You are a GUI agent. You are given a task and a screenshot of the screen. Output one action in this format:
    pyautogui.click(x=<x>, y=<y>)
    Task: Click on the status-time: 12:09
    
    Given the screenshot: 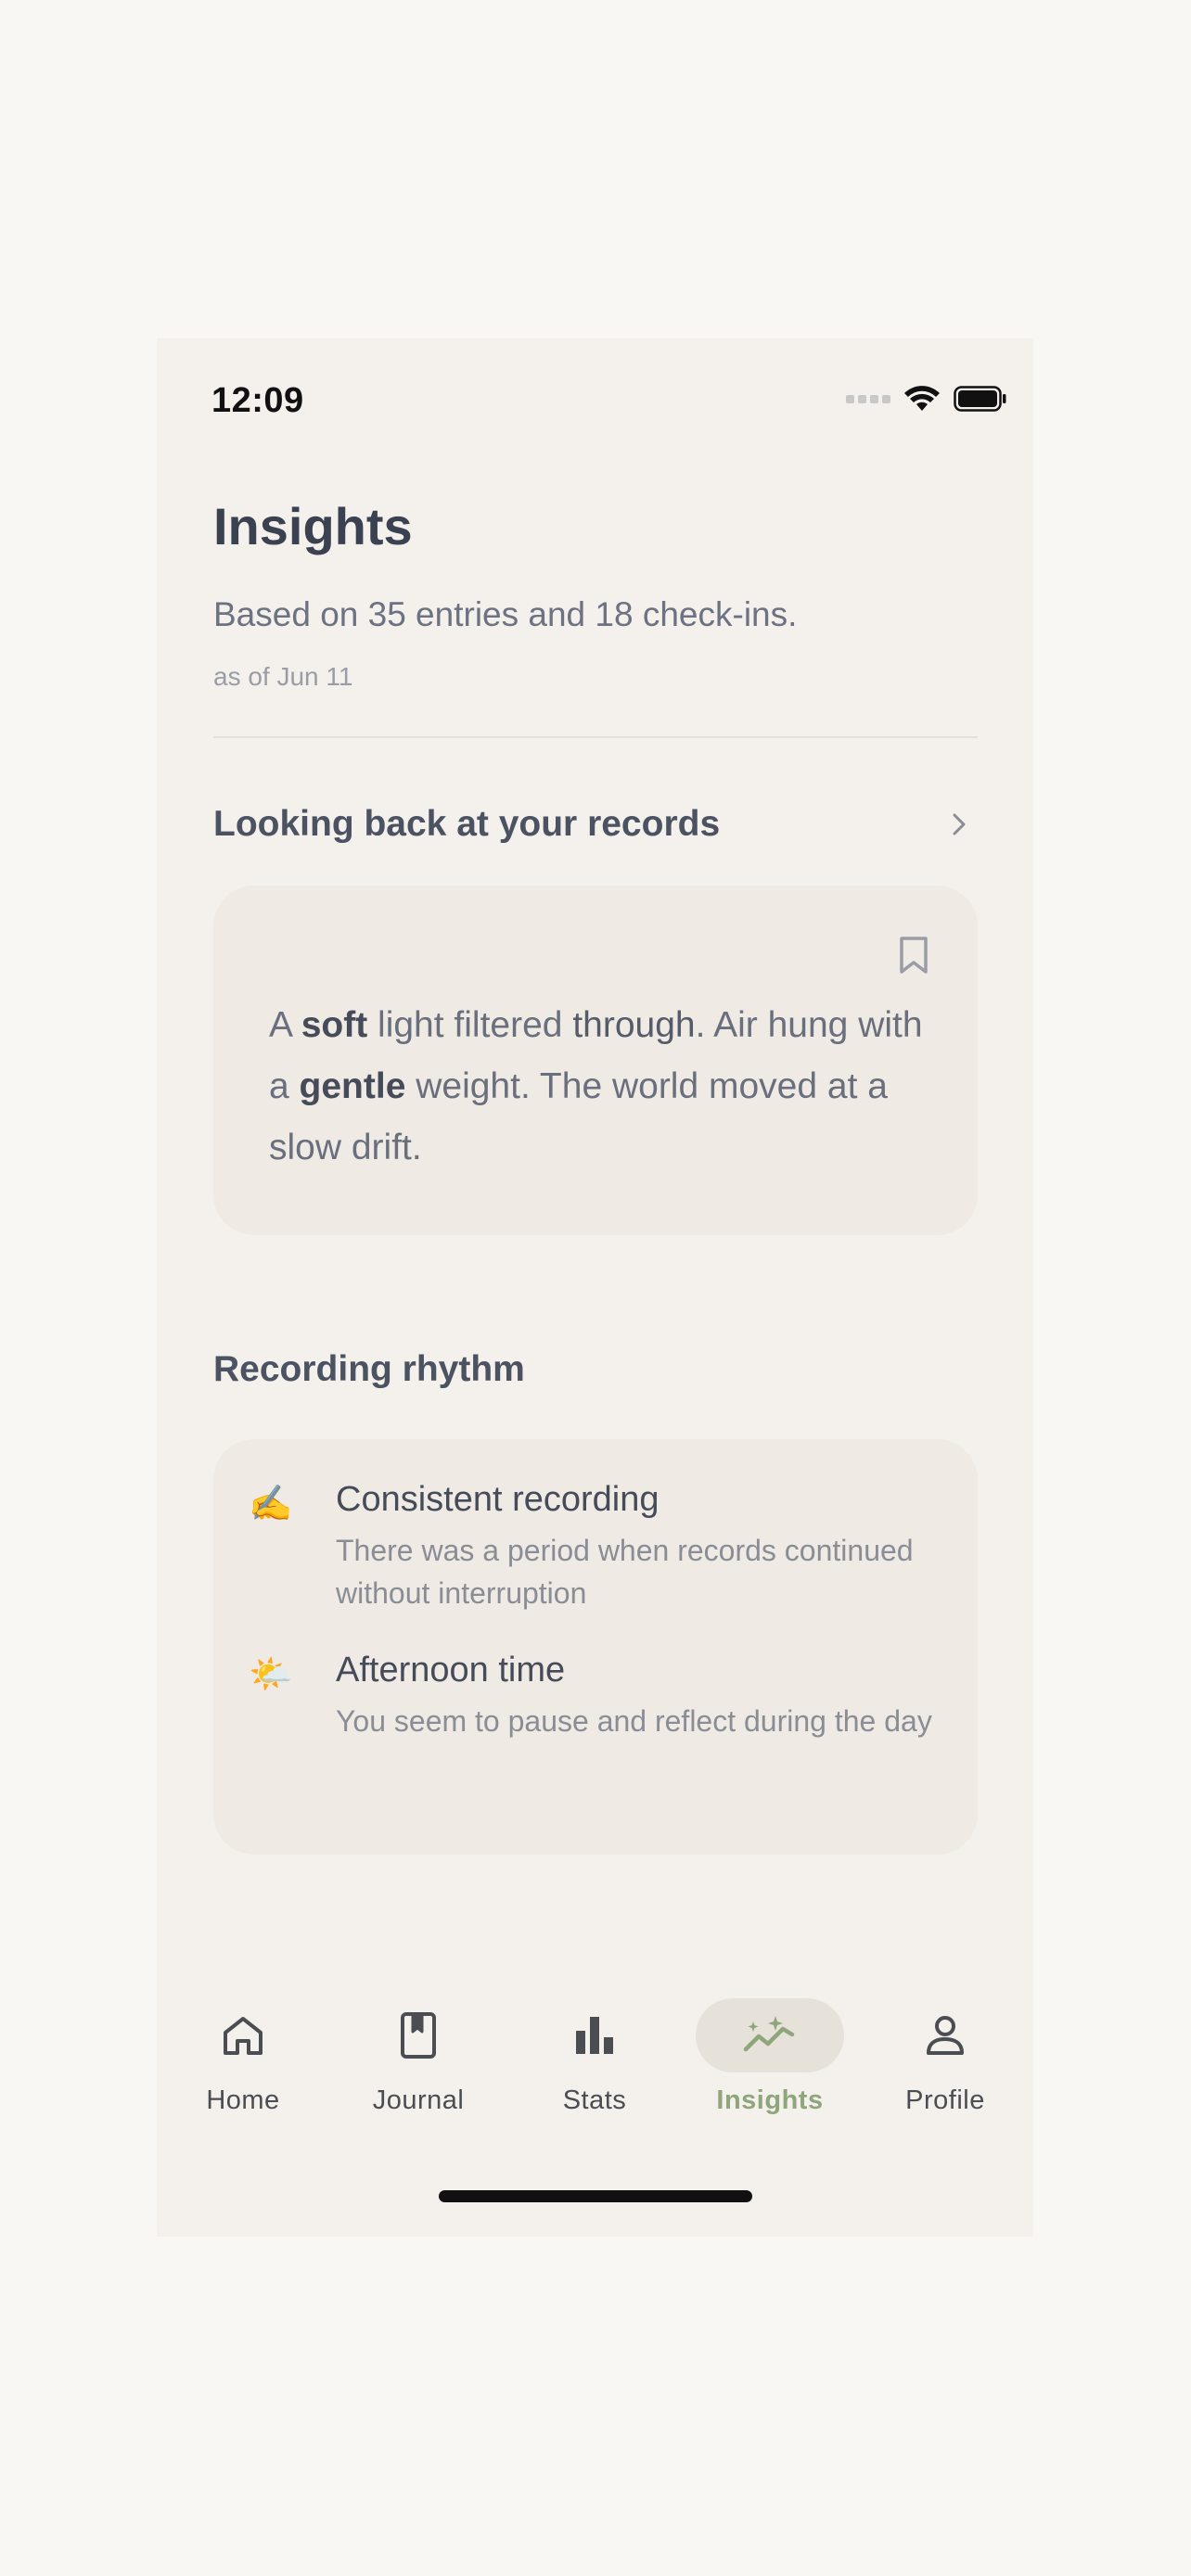 What is the action you would take?
    pyautogui.click(x=257, y=400)
    